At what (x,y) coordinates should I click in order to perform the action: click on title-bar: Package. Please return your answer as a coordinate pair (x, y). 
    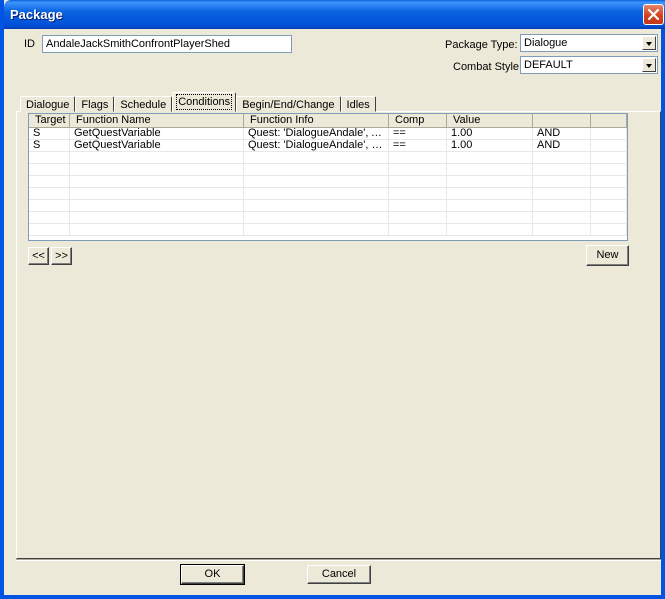
    Looking at the image, I should click on (334, 14).